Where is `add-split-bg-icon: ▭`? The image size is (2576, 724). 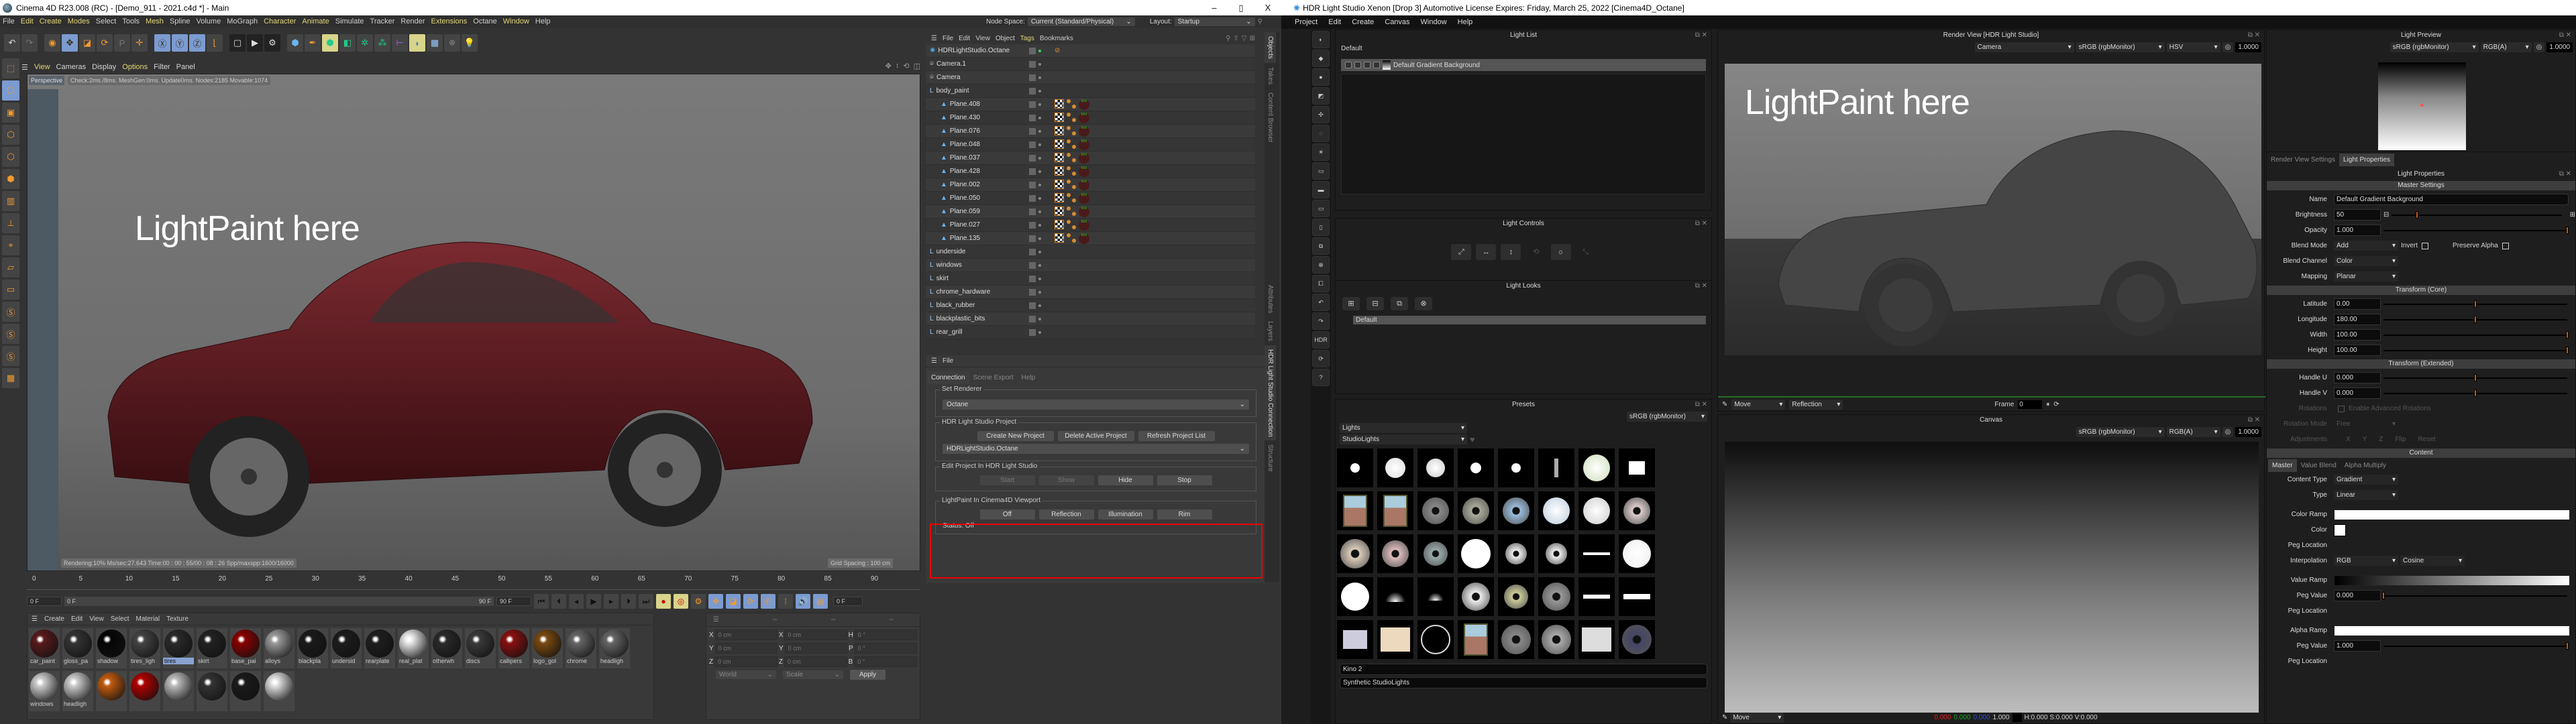
add-split-bg-icon: ▭ is located at coordinates (1321, 209).